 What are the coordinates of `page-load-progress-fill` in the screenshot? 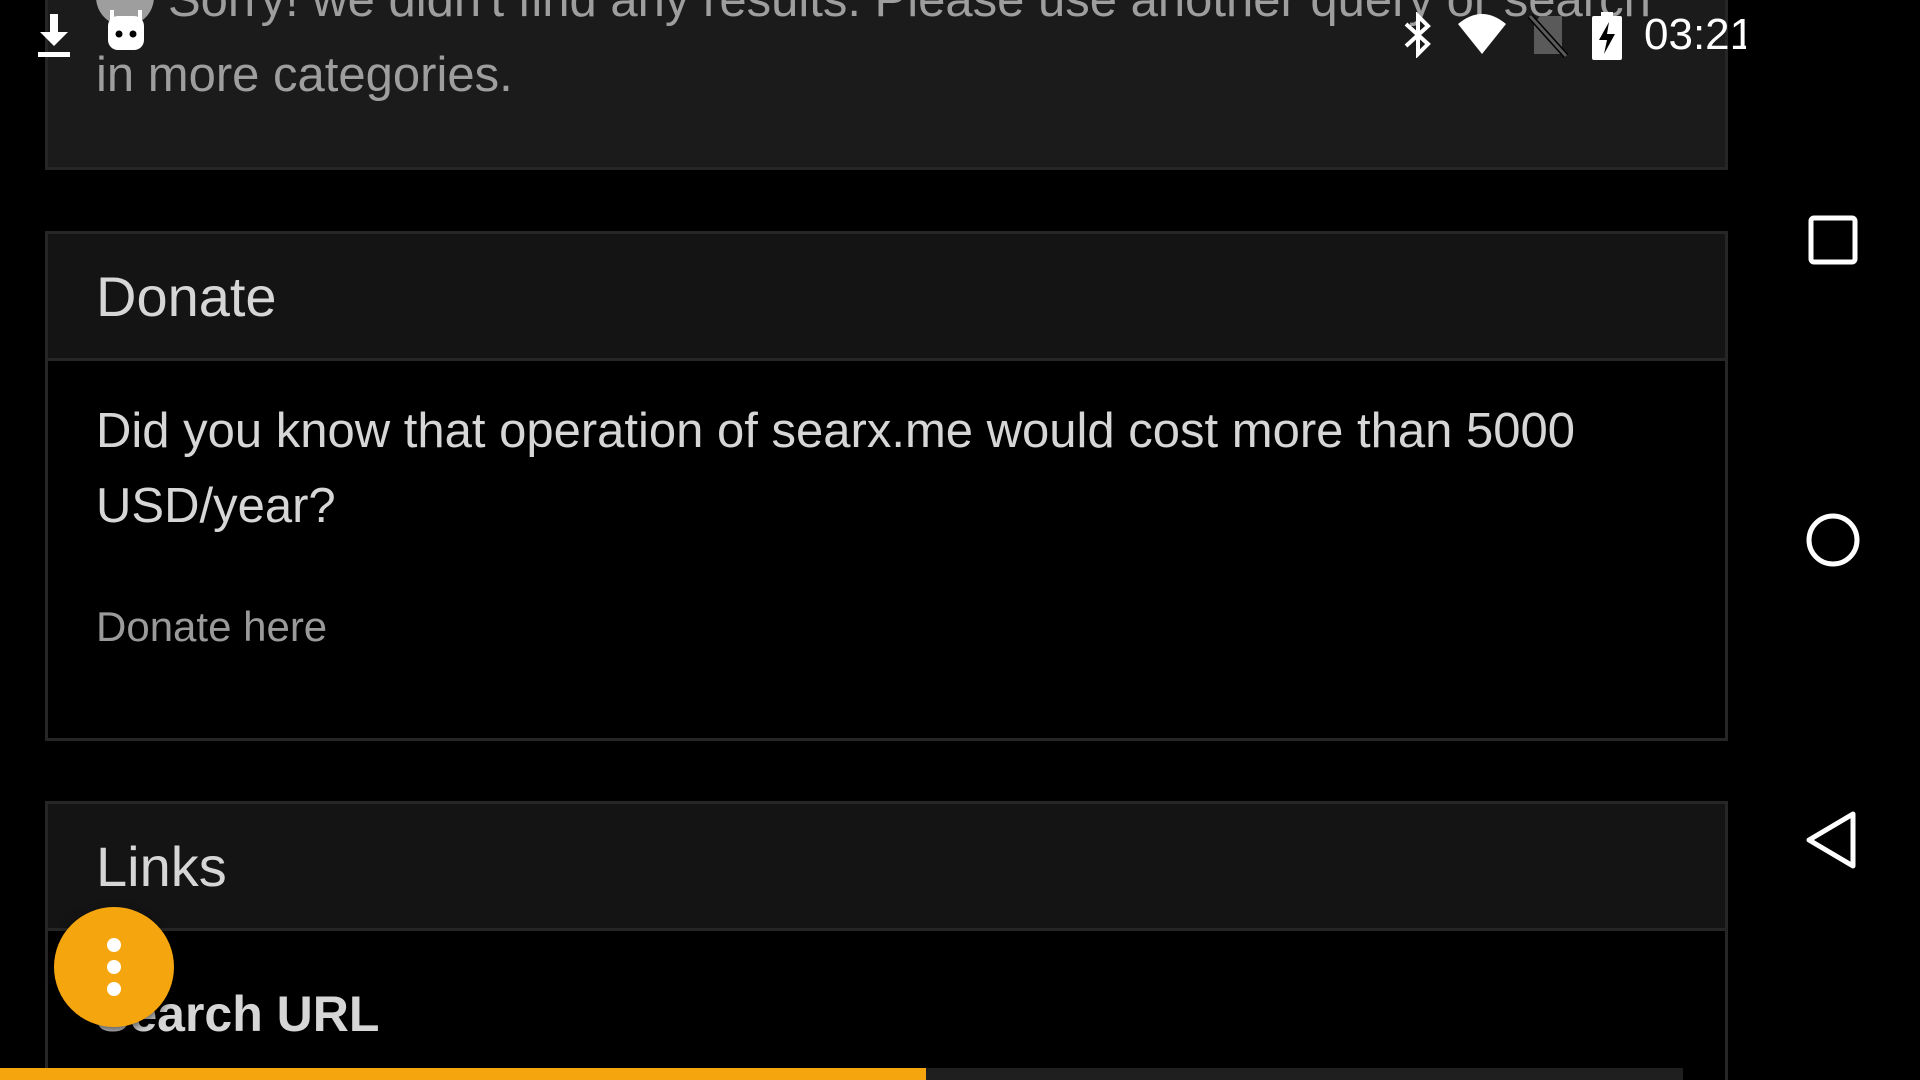 It's located at (463, 1074).